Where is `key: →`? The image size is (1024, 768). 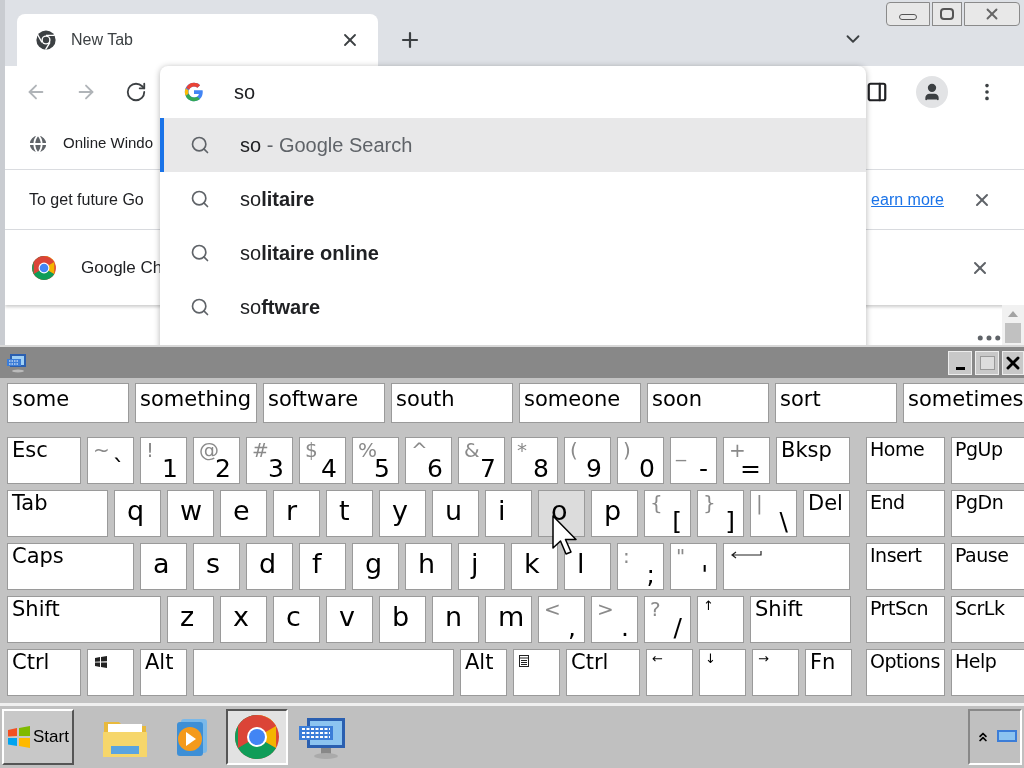 key: → is located at coordinates (775, 672).